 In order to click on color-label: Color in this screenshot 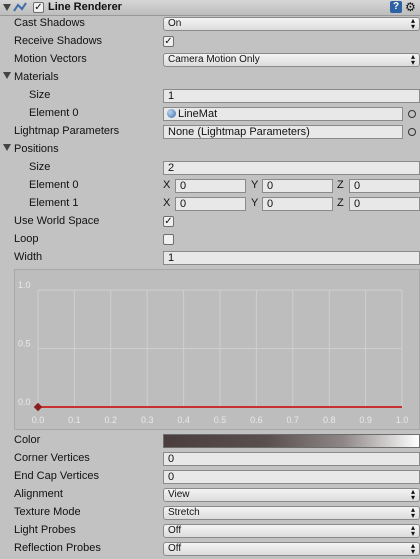, I will do `click(27, 440)`.